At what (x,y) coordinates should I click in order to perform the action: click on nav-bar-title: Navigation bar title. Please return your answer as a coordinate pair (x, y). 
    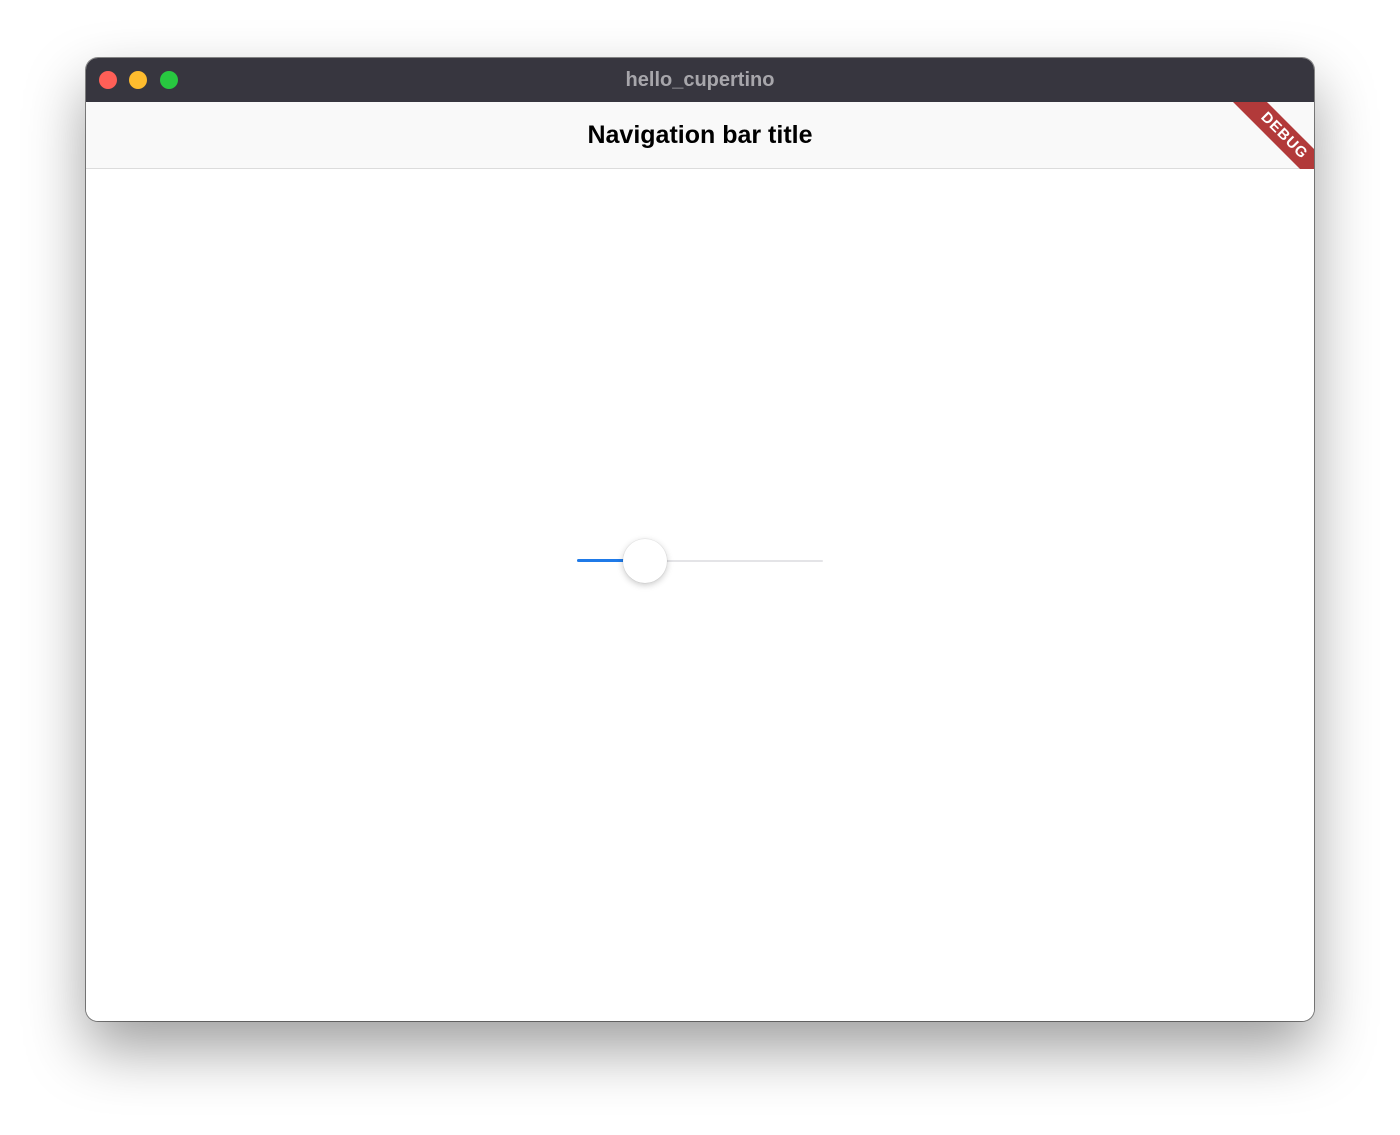
    Looking at the image, I should click on (700, 135).